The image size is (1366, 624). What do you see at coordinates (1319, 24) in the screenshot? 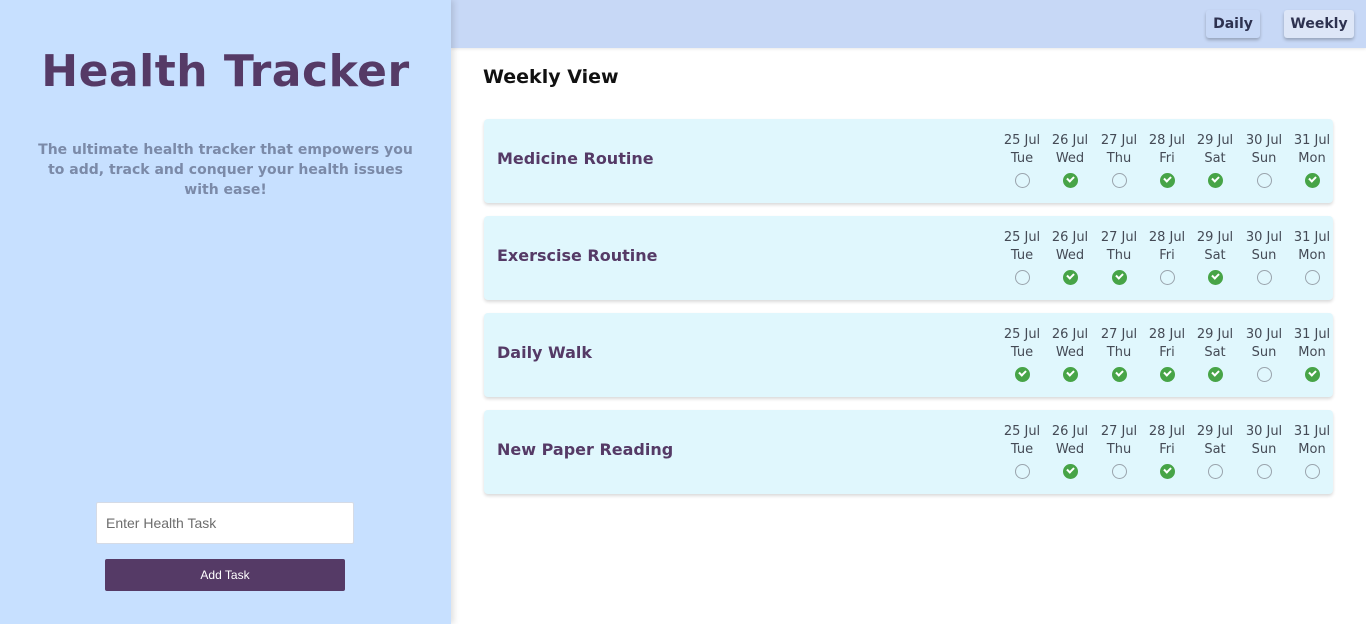
I see `weekly-view-button: Weekly` at bounding box center [1319, 24].